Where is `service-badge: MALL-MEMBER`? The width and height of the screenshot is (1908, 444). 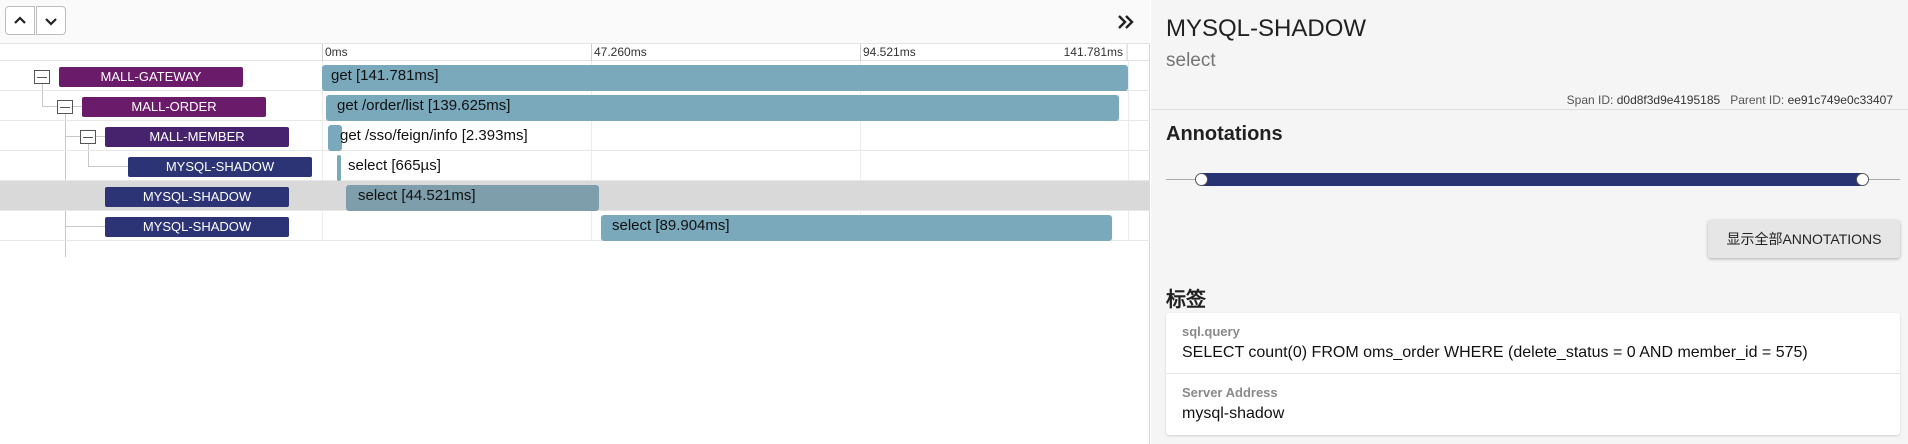 service-badge: MALL-MEMBER is located at coordinates (197, 137).